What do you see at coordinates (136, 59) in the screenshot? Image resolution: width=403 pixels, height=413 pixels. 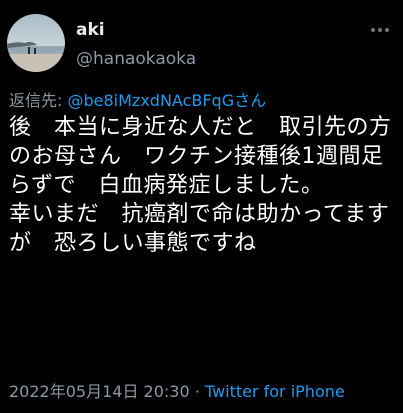 I see `username: @hanaokaoka` at bounding box center [136, 59].